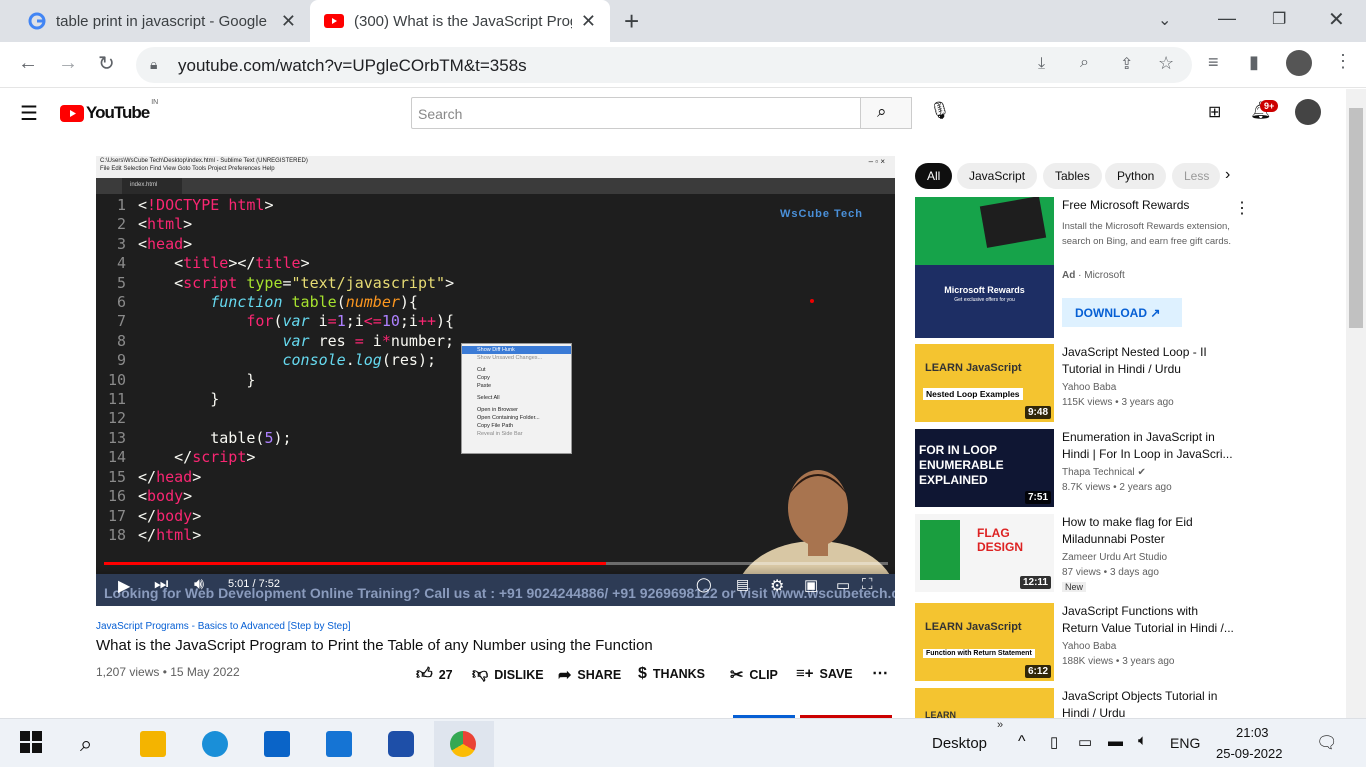 The height and width of the screenshot is (767, 1366). Describe the element at coordinates (742, 584) in the screenshot. I see `subtitles-icon: ▤` at that location.